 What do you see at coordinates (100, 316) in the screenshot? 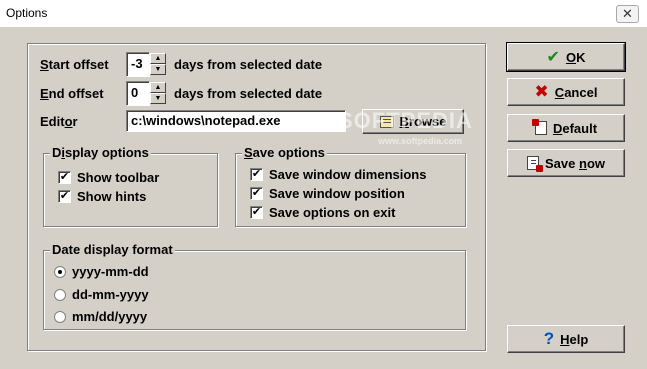
I see `format-mm-dd-yyyy-radio: mm/dd/yyyy` at bounding box center [100, 316].